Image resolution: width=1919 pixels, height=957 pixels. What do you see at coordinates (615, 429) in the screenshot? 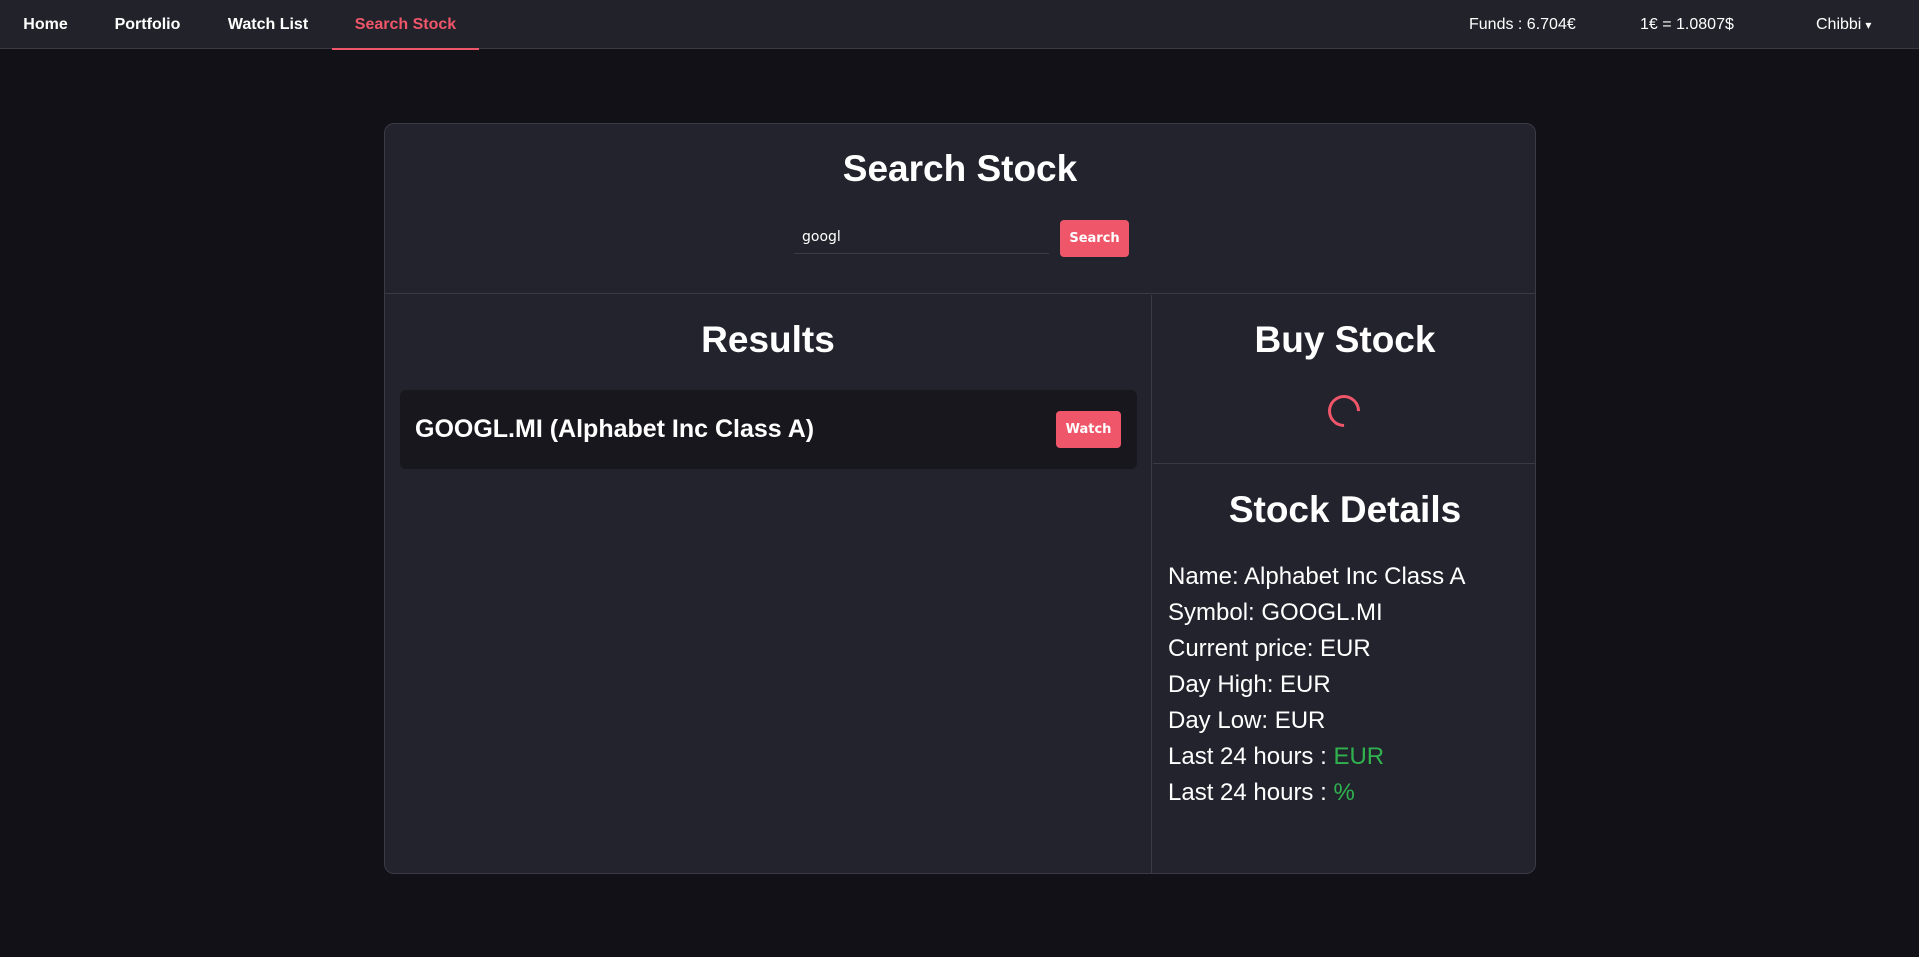
I see `result-item-label: GOOGL.MI (Alphabet Inc Class A)` at bounding box center [615, 429].